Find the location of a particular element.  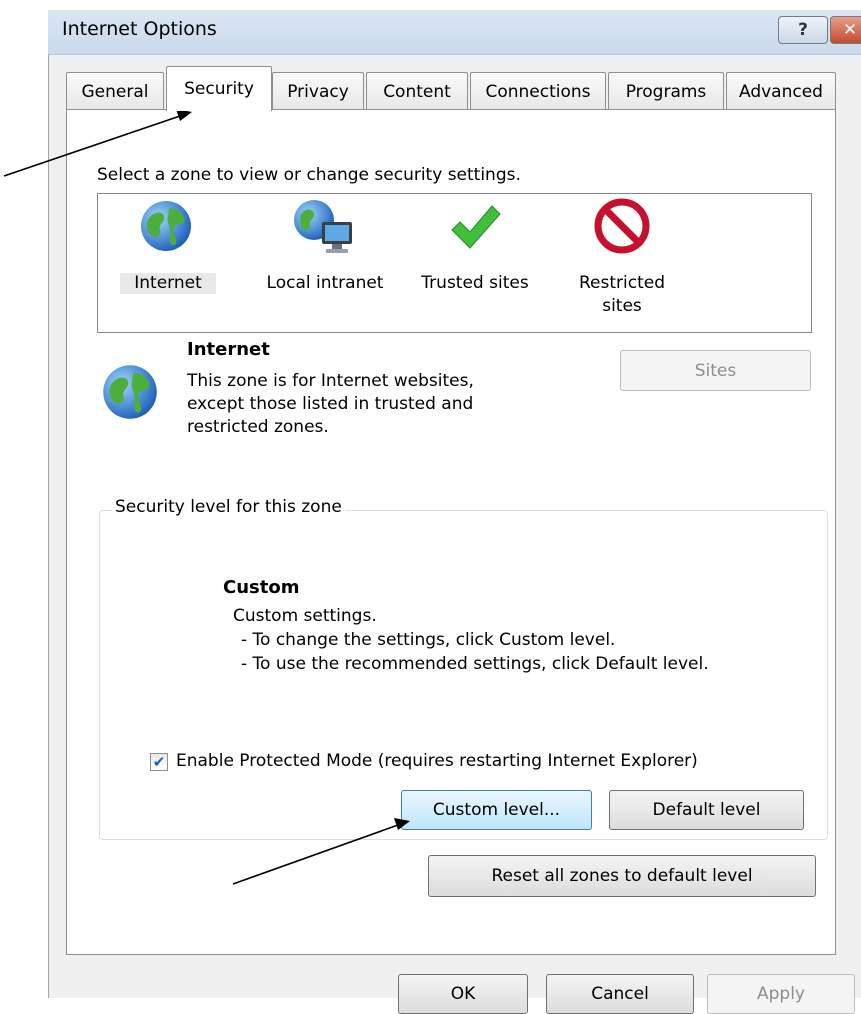

tab-security: Security is located at coordinates (219, 88).